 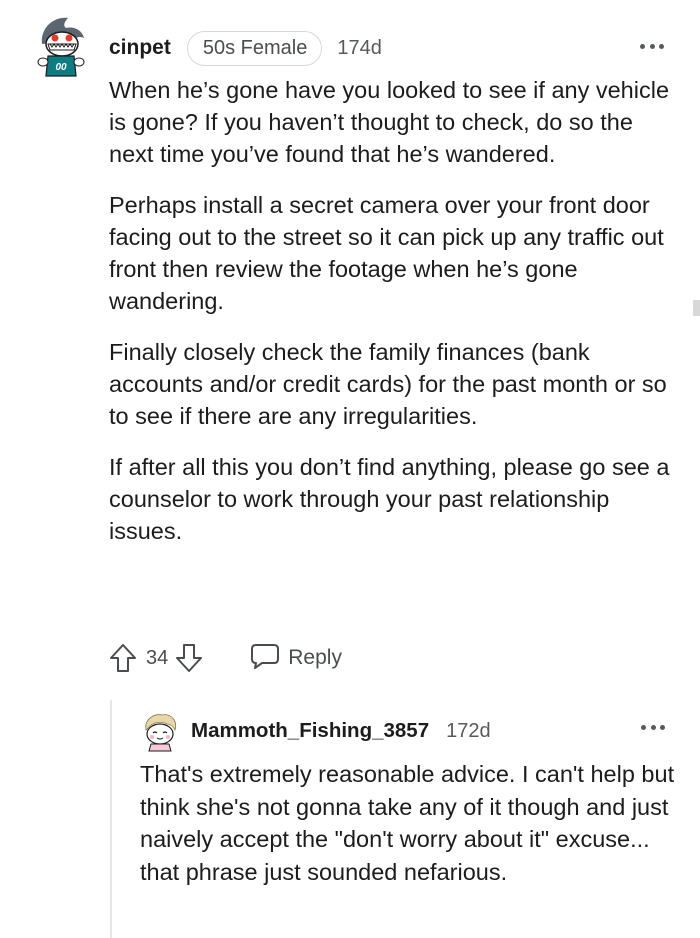 I want to click on upvote-arrow-icon, so click(x=123, y=658).